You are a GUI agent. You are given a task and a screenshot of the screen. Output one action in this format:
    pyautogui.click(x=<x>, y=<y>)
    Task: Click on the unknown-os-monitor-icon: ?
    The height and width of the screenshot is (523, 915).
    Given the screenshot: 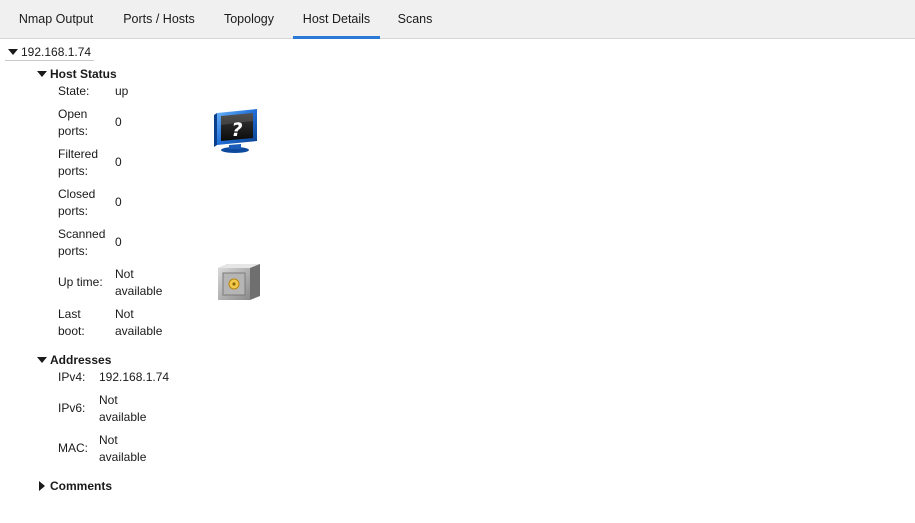 What is the action you would take?
    pyautogui.click(x=236, y=131)
    